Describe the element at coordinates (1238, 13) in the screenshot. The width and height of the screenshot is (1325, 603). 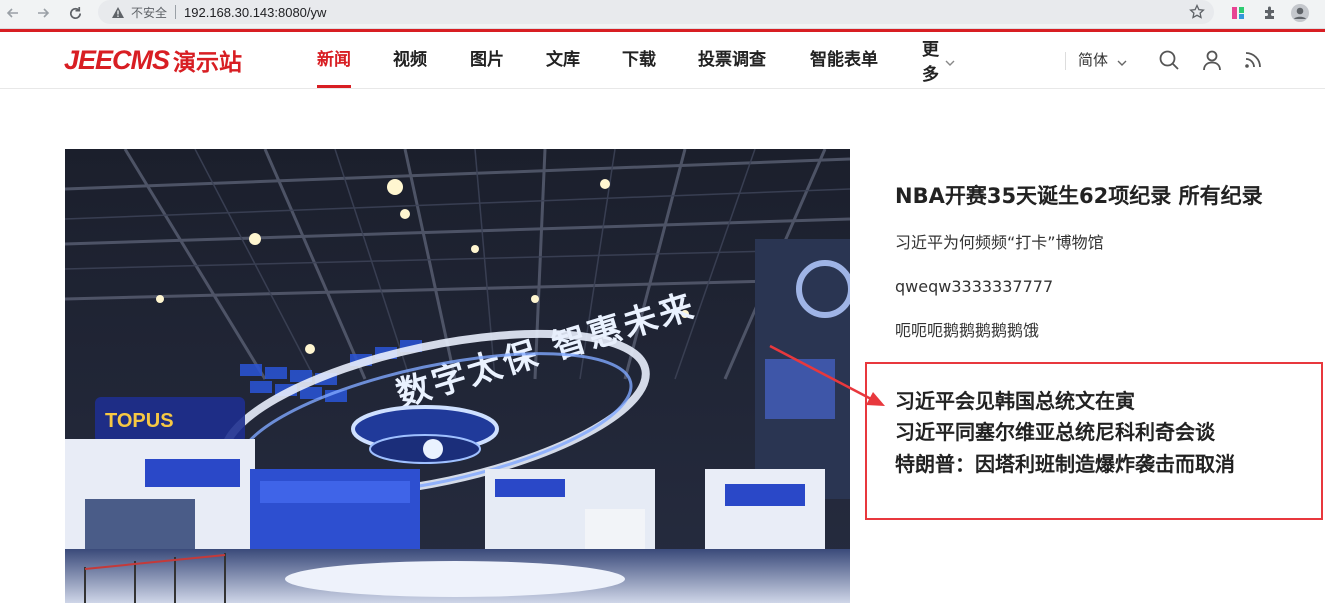
I see `extension-icon` at that location.